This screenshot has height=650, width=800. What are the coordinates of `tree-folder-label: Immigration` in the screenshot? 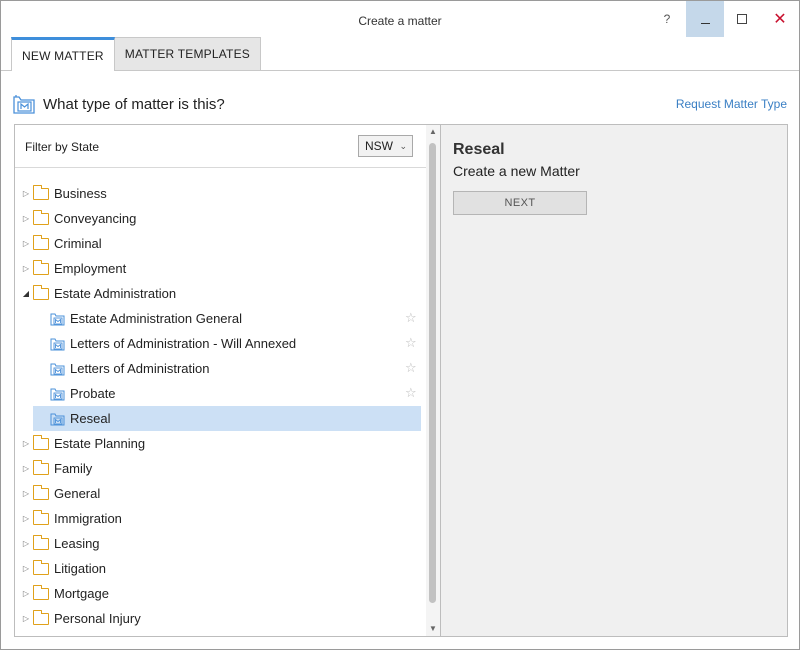 It's located at (88, 518).